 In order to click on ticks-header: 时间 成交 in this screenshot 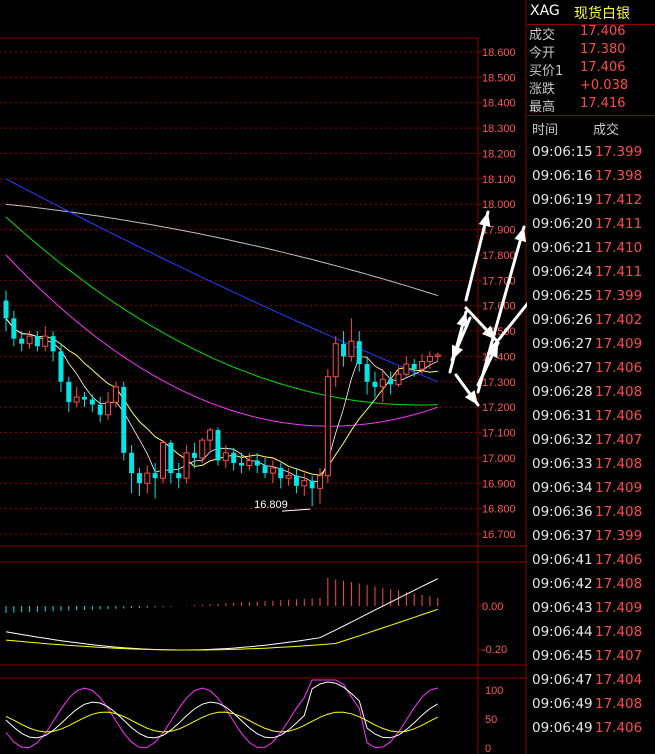, I will do `click(591, 128)`.